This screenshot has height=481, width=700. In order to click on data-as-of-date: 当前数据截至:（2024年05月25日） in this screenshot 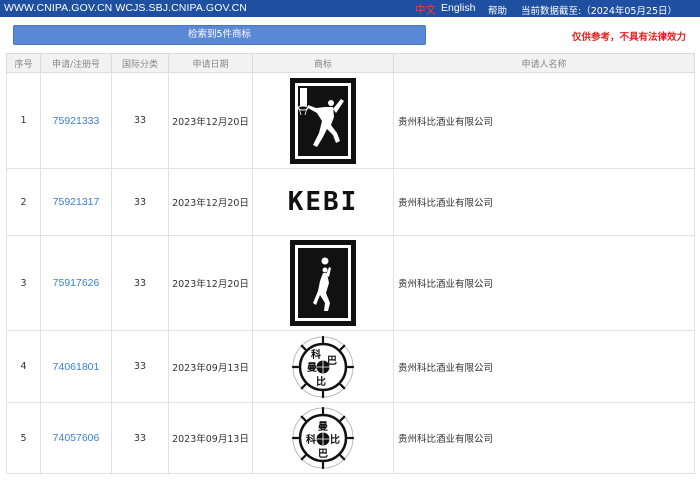, I will do `click(599, 11)`.